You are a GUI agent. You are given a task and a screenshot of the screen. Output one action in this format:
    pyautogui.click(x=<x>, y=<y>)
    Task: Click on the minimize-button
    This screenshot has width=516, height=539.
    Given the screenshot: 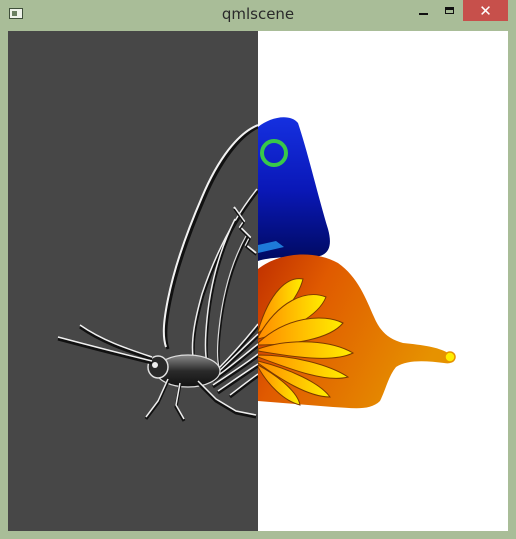 What is the action you would take?
    pyautogui.click(x=423, y=10)
    